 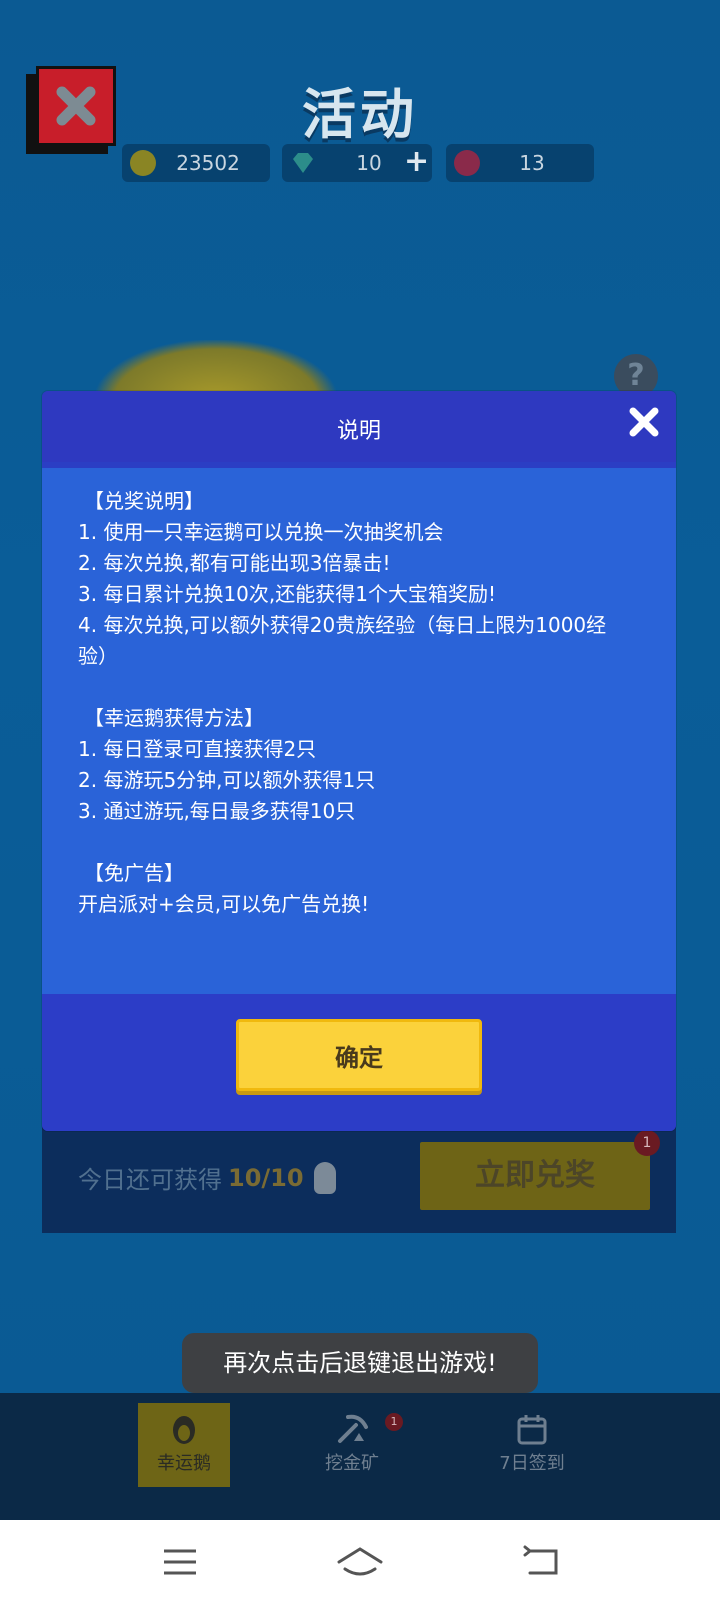 I want to click on rule-line: 1. 使用一只幸运鹅可以兑换一次抽奖机会, so click(x=261, y=532).